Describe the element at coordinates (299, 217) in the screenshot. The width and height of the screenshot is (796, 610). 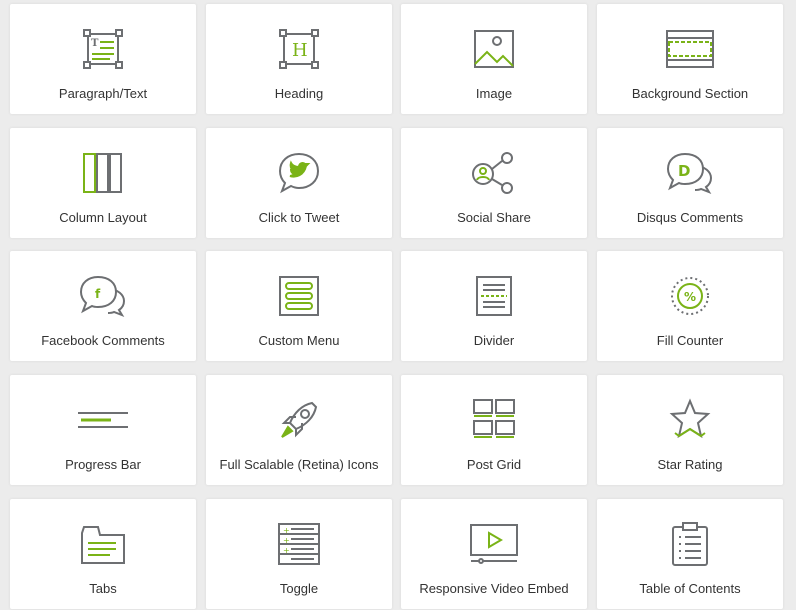
I see `widget-label: Click to Tweet` at that location.